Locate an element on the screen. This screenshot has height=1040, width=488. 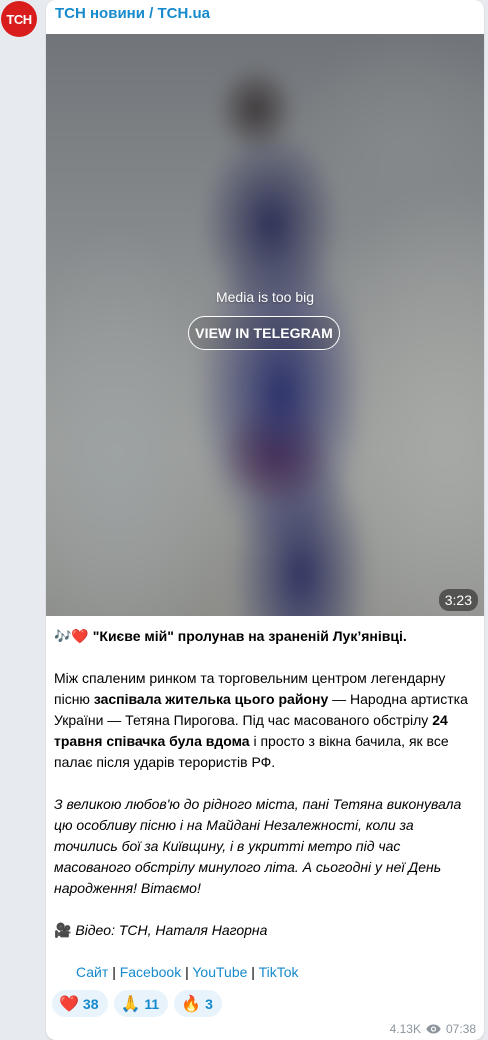
reactions-bar: ❤️ 38 🙏 11 🔥 3 is located at coordinates (137, 1003).